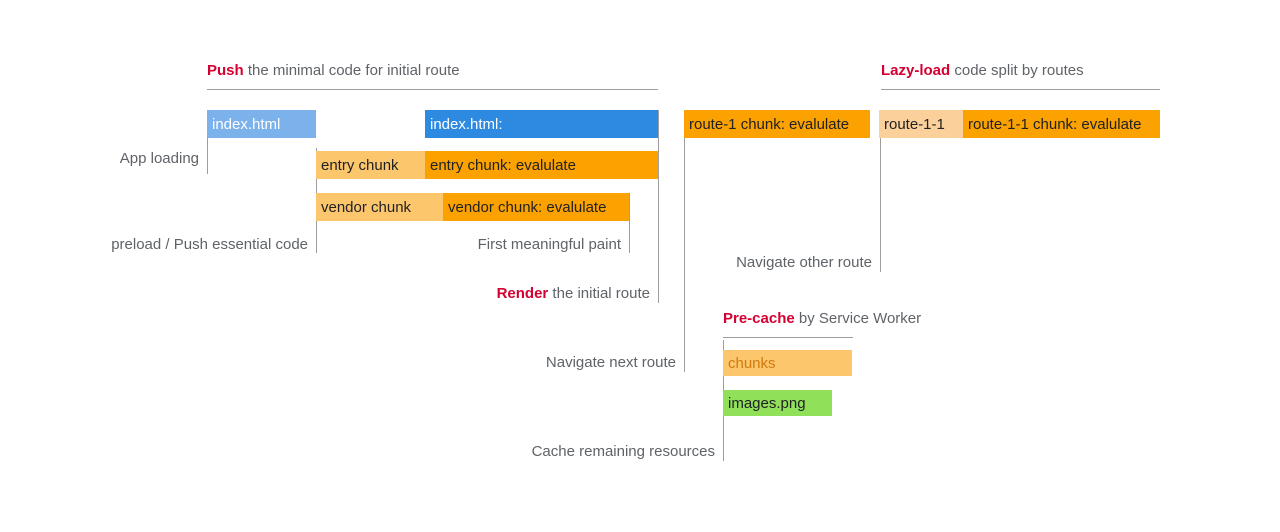  What do you see at coordinates (629, 223) in the screenshot?
I see `tick-first-meaningful-paint` at bounding box center [629, 223].